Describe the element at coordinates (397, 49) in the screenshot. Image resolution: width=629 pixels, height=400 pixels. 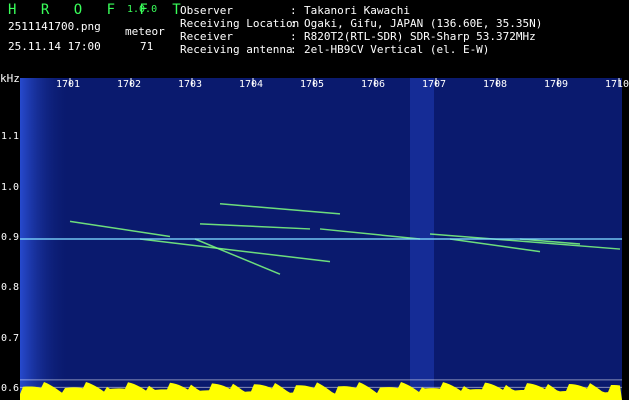
I see `info-value: 2el-HB9CV Vertical (el. E-W)` at that location.